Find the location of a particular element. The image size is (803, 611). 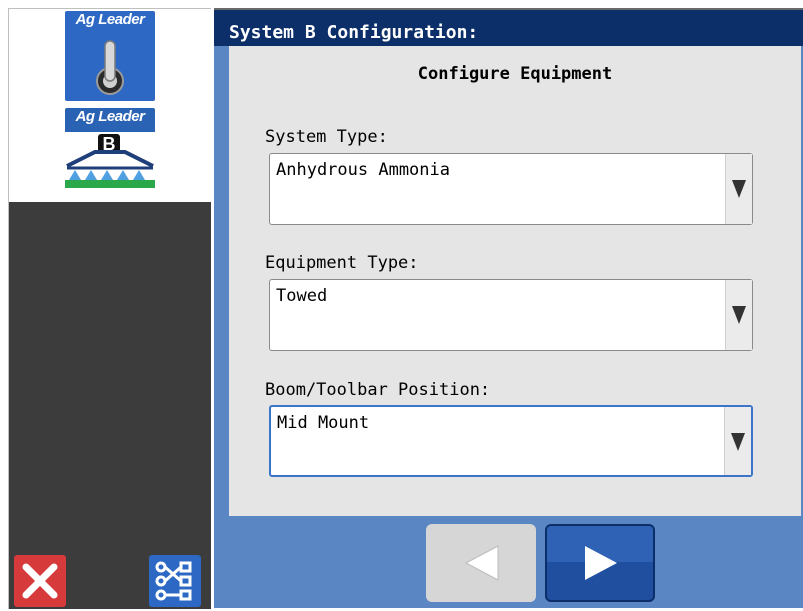

system-type-value: Anhydrous Ammonia is located at coordinates (363, 170).